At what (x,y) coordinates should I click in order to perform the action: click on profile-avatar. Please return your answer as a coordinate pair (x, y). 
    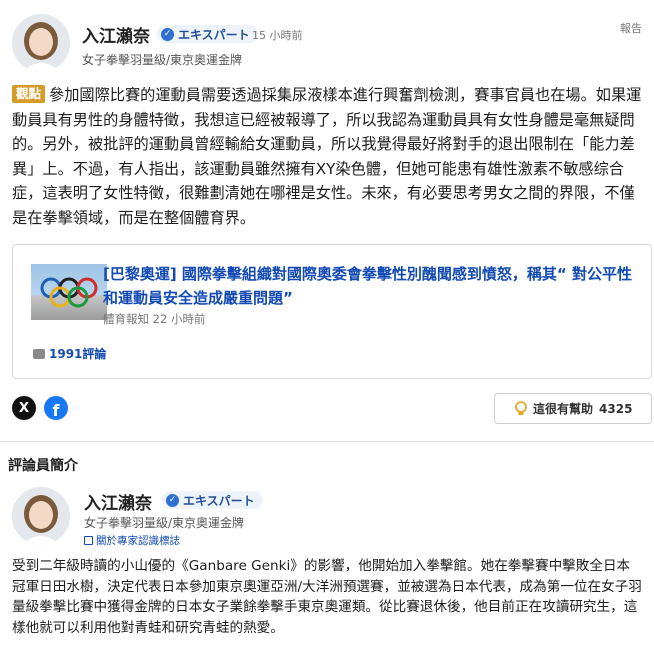
    Looking at the image, I should click on (41, 516).